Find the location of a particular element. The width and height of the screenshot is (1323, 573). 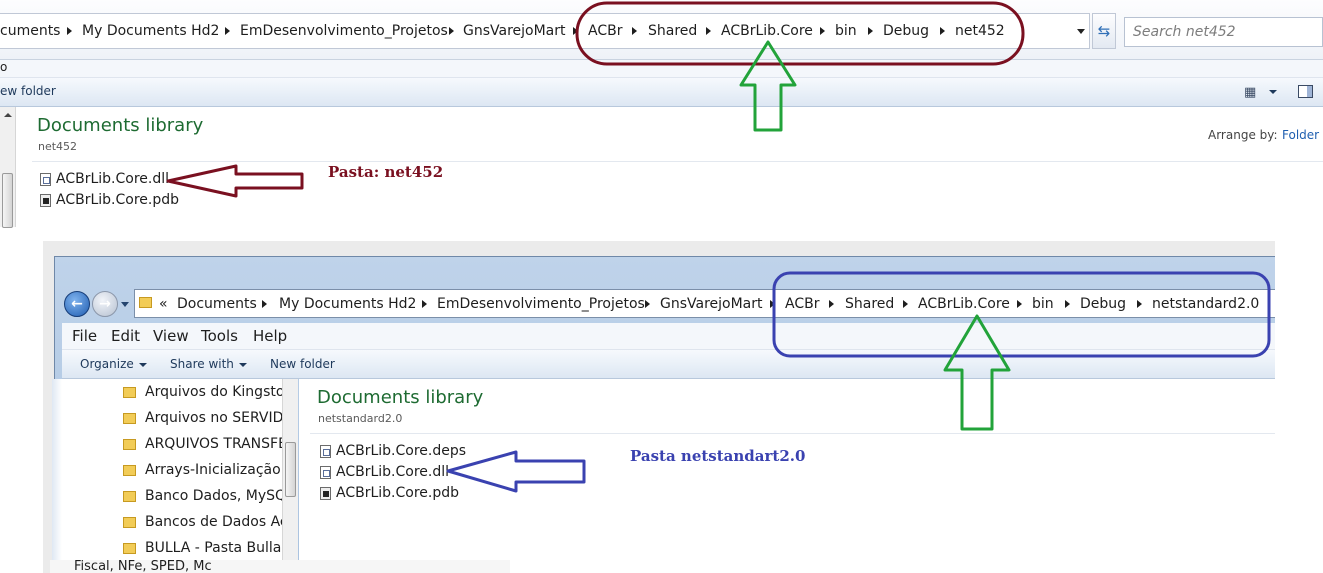

annotation-green-arrow-top is located at coordinates (768, 86).